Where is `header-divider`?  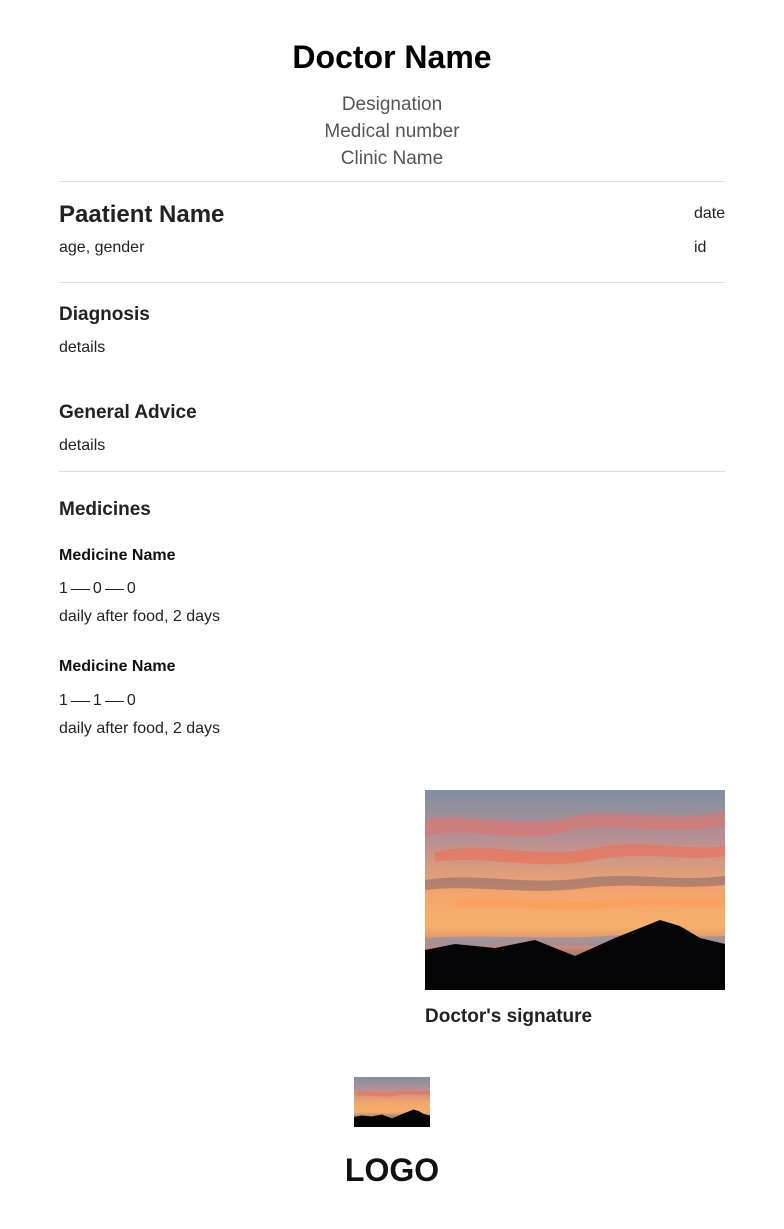 header-divider is located at coordinates (392, 181).